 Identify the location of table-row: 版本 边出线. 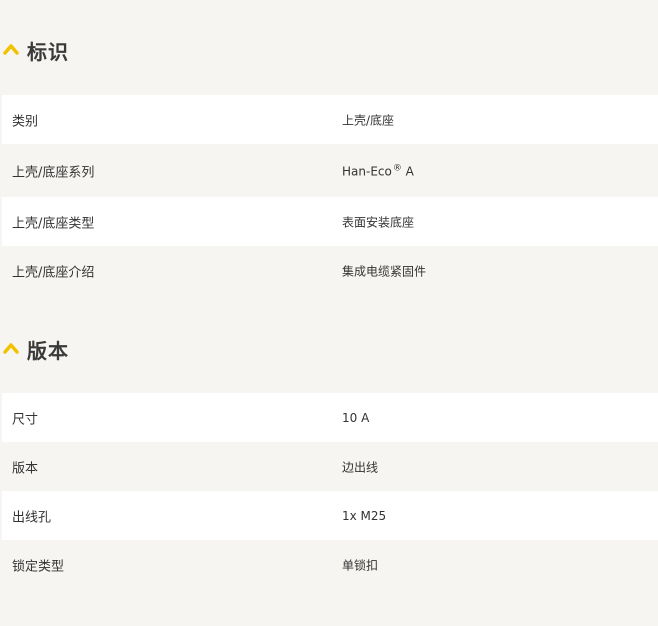
(330, 466).